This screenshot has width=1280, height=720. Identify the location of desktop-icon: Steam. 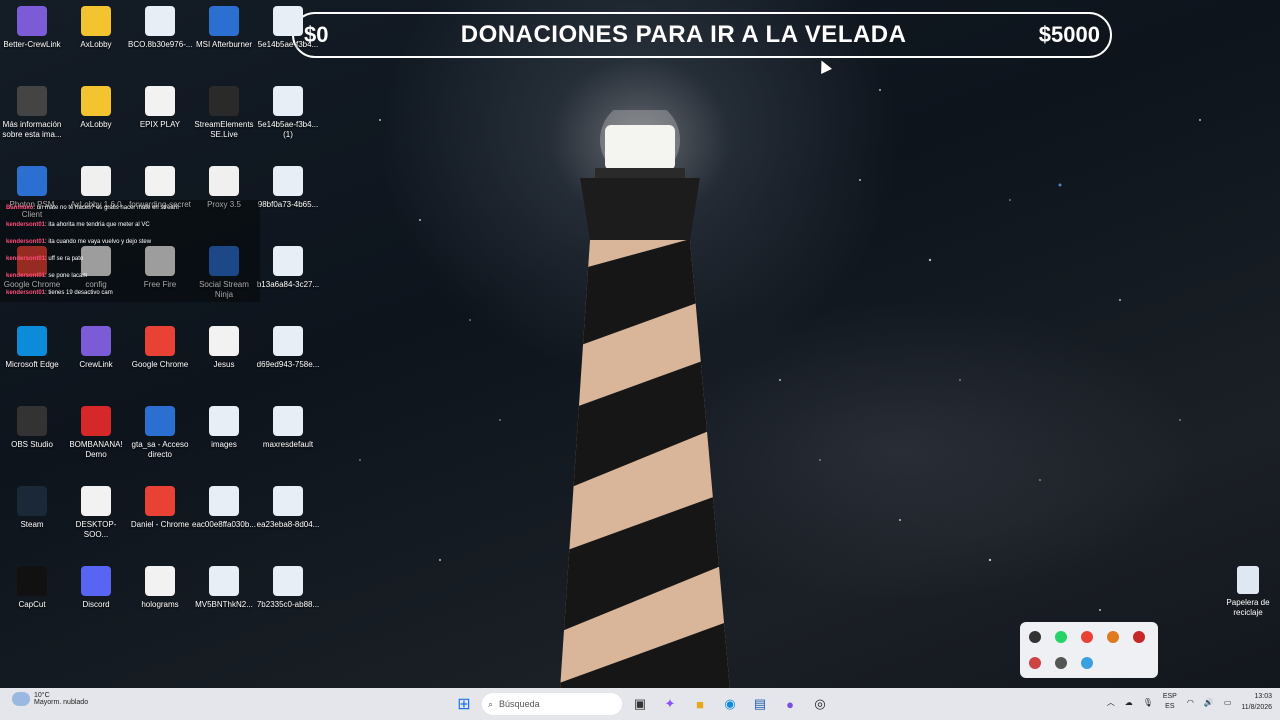
(32, 508).